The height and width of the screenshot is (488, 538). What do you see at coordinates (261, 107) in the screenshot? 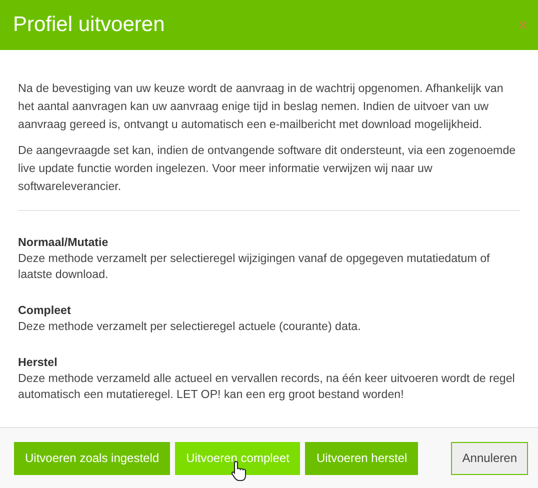
I see `paragraph: Na de bevestiging van uw keuze wordt de aanvraag in de wachtrij opgenomen. Afhankelijk van het aantal aanvragen kan uw aanvraag enige tijd in beslag nemen. Indien de uitvoer van uw aanvraag gereed is, ontvangt u automatisch een e-mailbericht met download mogelijkheid.` at bounding box center [261, 107].